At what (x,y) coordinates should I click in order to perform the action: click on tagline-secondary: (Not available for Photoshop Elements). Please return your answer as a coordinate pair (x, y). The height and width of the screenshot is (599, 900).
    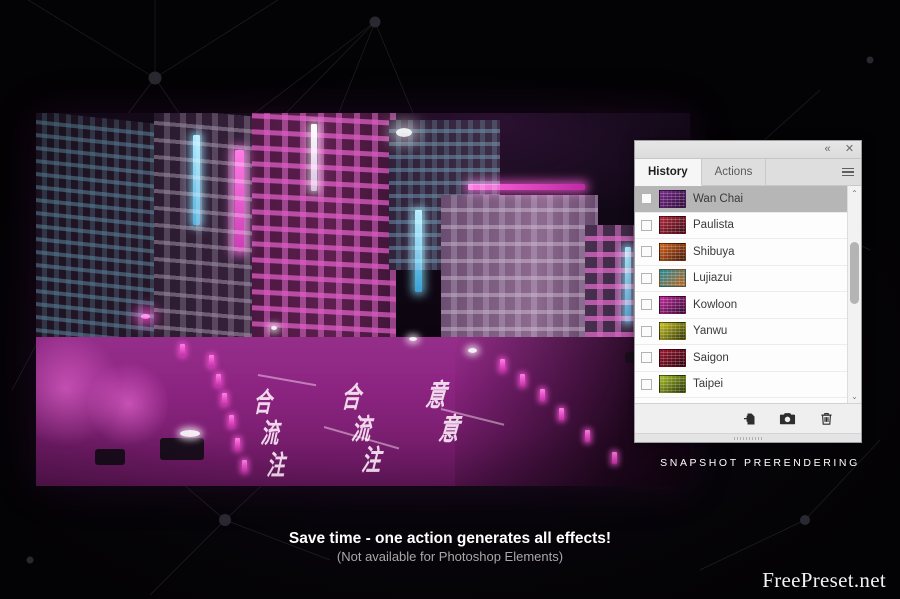
    Looking at the image, I should click on (450, 556).